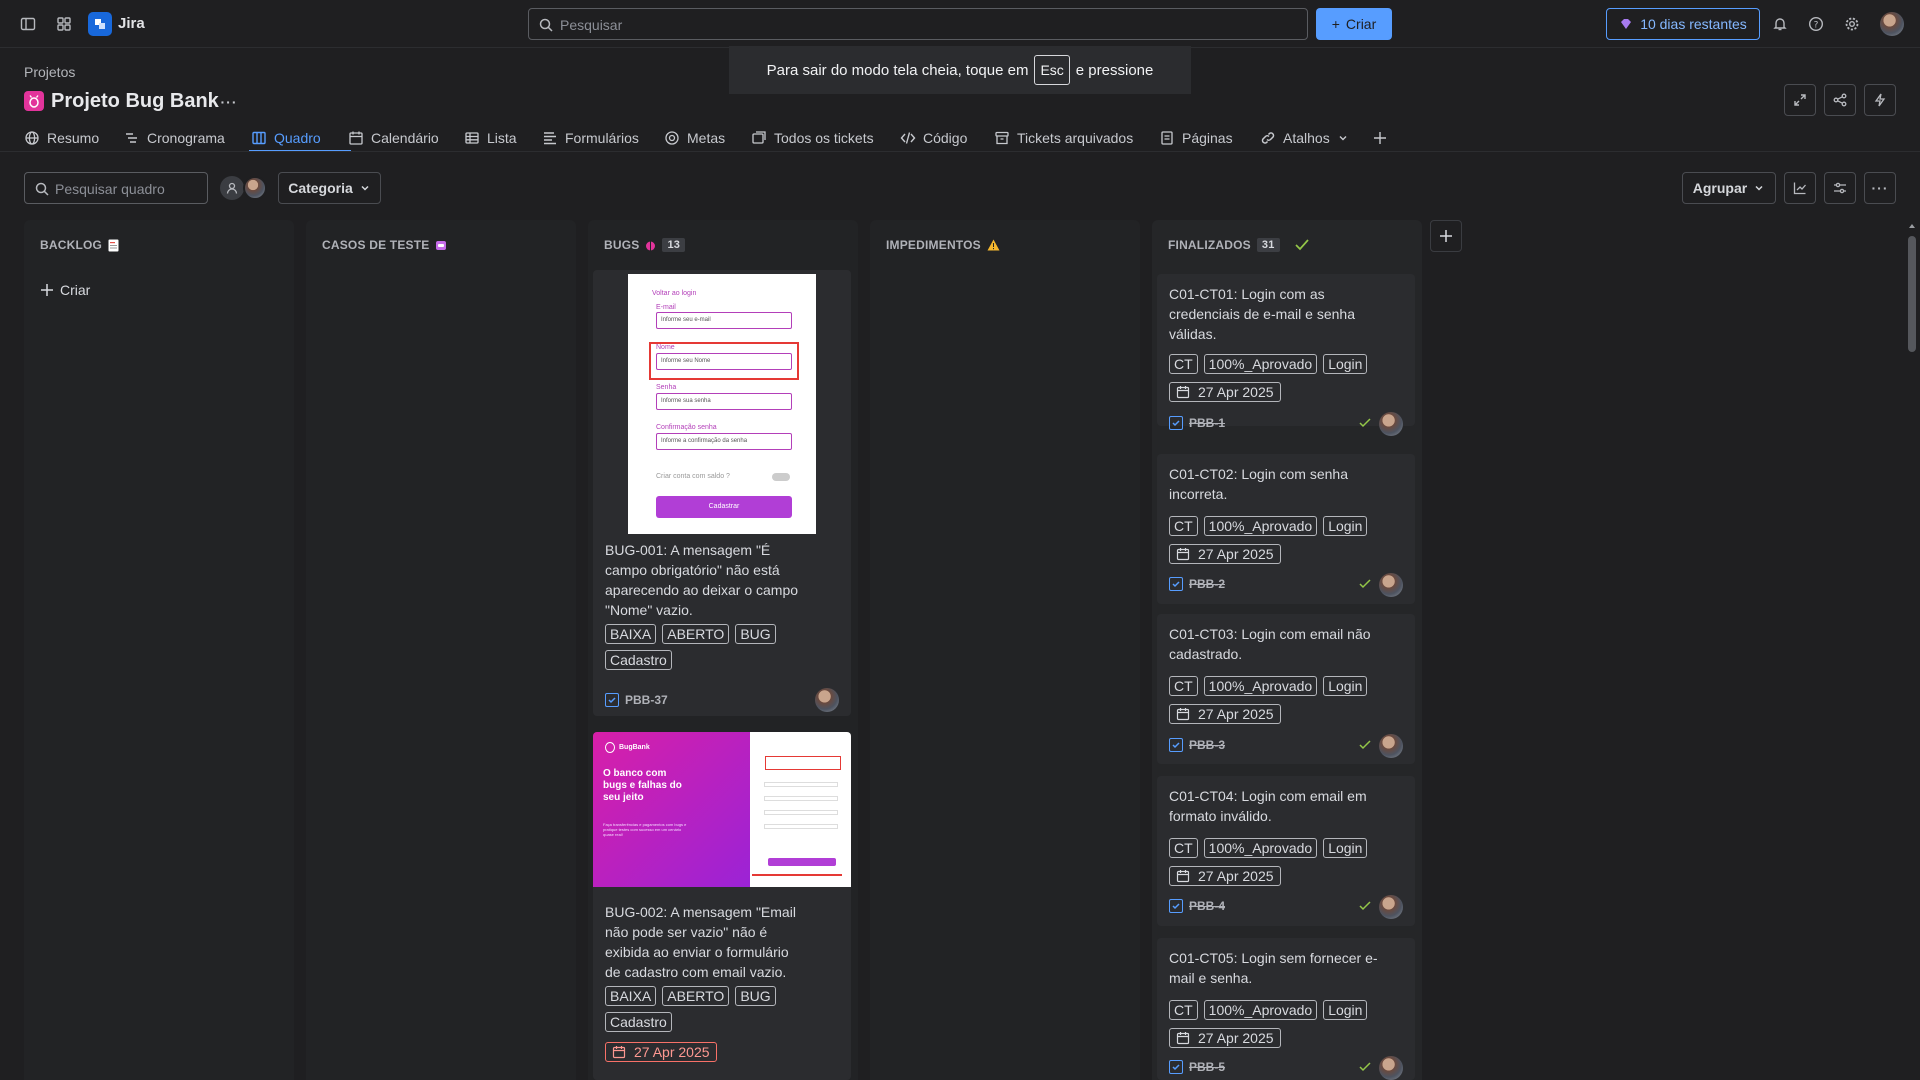 This screenshot has height=1080, width=1920. Describe the element at coordinates (622, 245) in the screenshot. I see `column-title: BUGS` at that location.